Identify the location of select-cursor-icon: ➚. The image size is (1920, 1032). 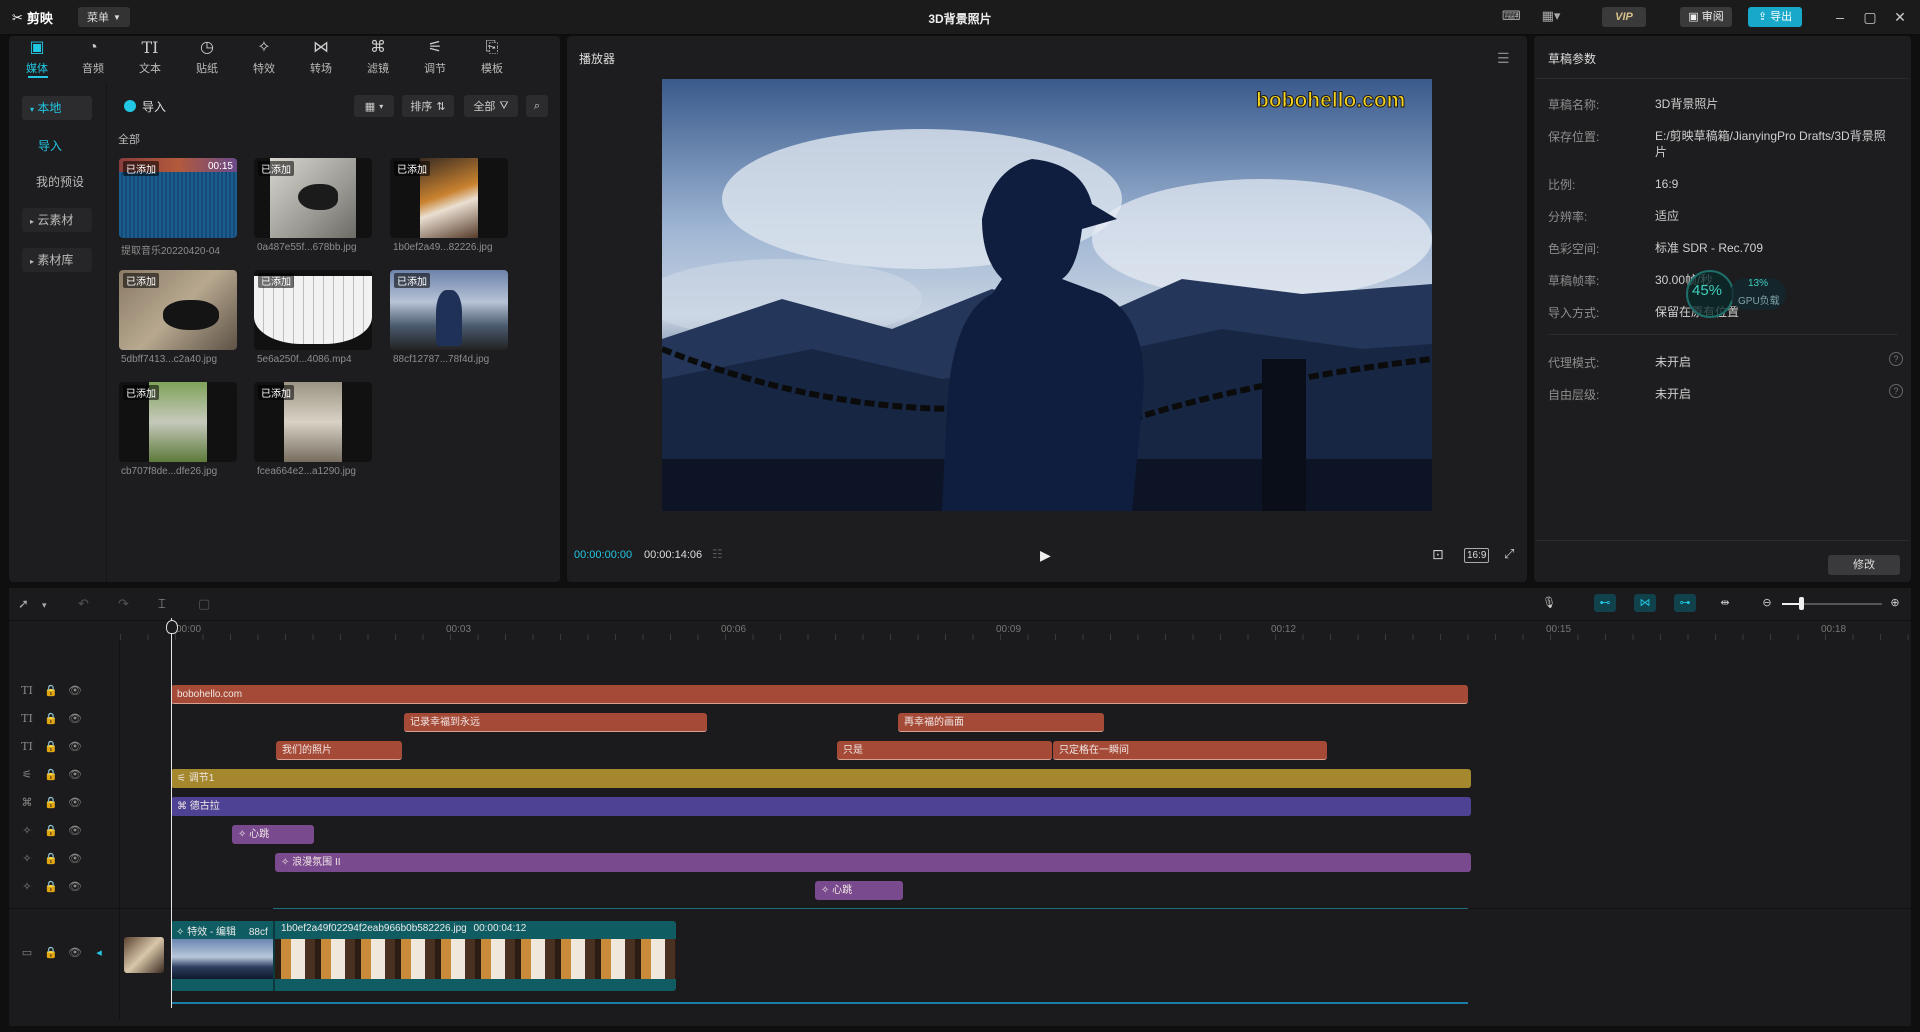
(23, 604).